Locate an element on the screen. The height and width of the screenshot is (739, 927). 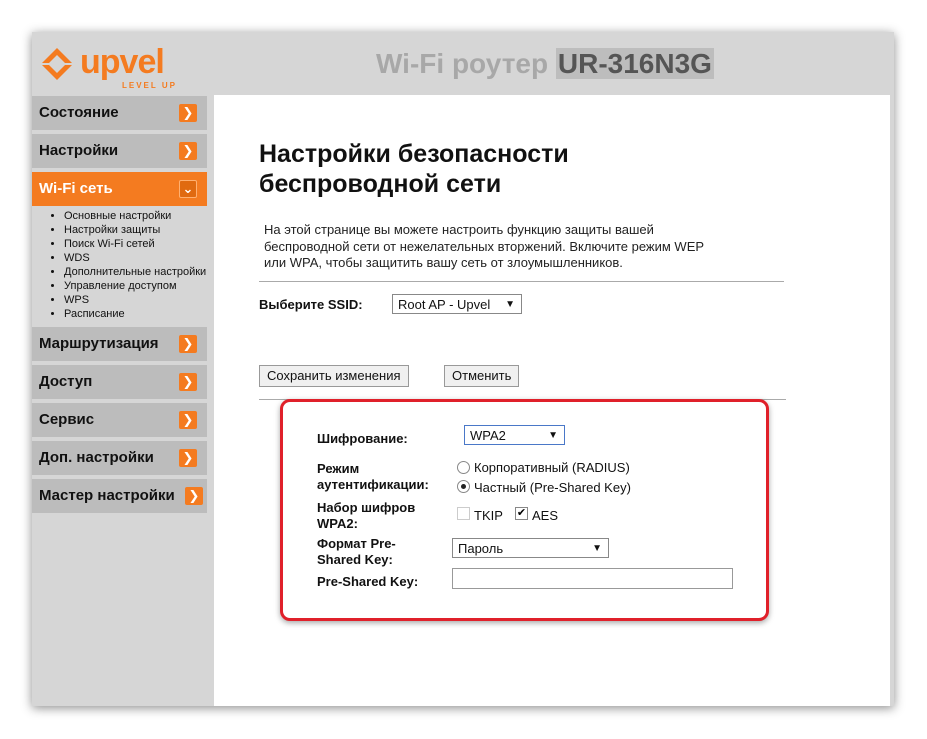
ssid-label: Выберите SSID: is located at coordinates (311, 304).